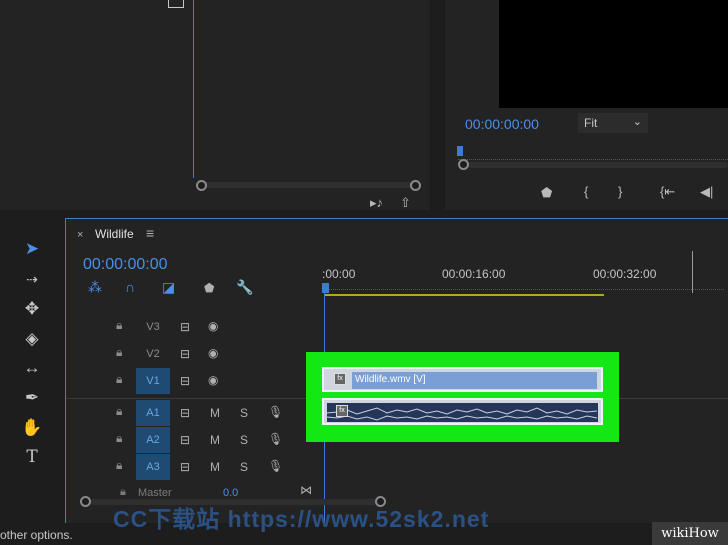  I want to click on watermark: CC下载站 https://www.52sk2.net, so click(301, 519).